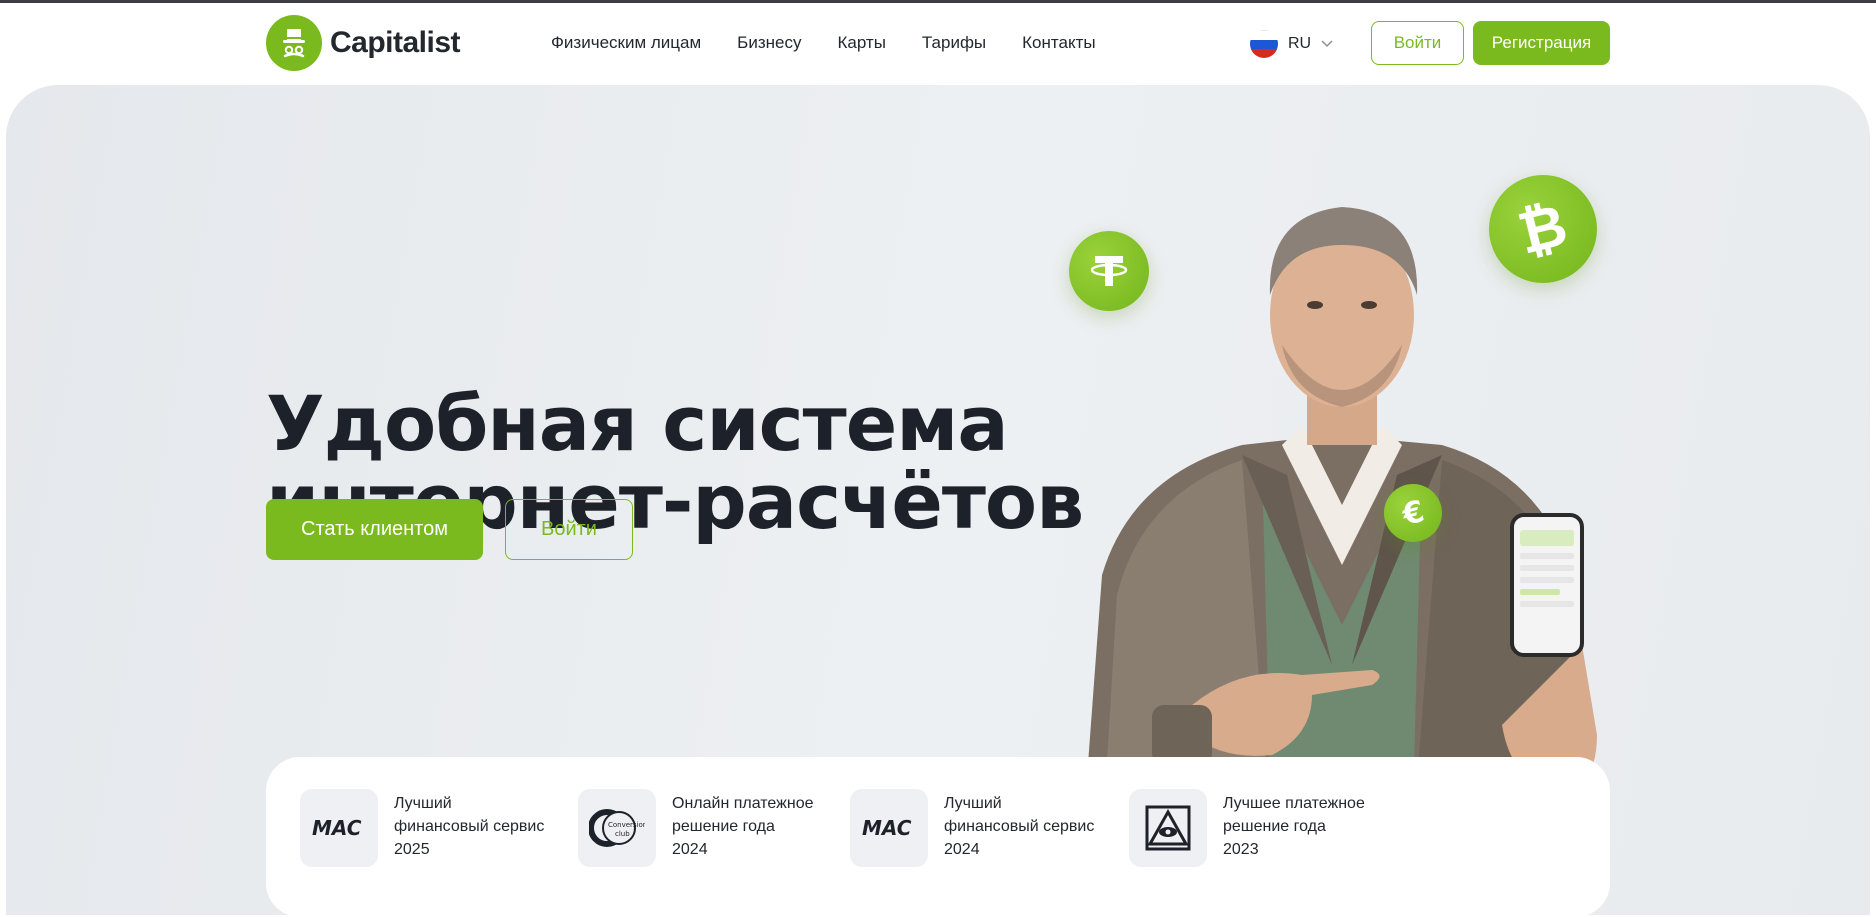 This screenshot has width=1876, height=917. What do you see at coordinates (1327, 44) in the screenshot?
I see `chevron-down-icon` at bounding box center [1327, 44].